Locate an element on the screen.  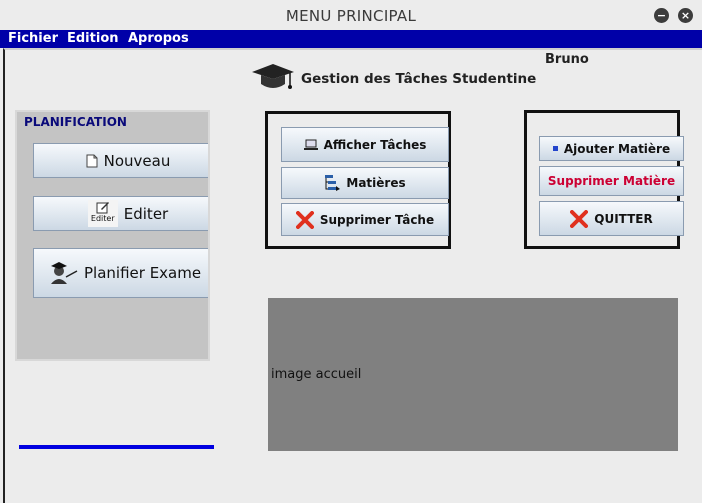
pencil-icon is located at coordinates (102, 208).